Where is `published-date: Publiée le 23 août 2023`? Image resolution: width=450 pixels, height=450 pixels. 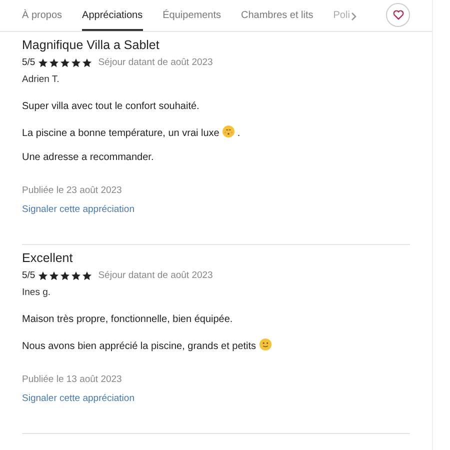 published-date: Publiée le 23 août 2023 is located at coordinates (72, 190).